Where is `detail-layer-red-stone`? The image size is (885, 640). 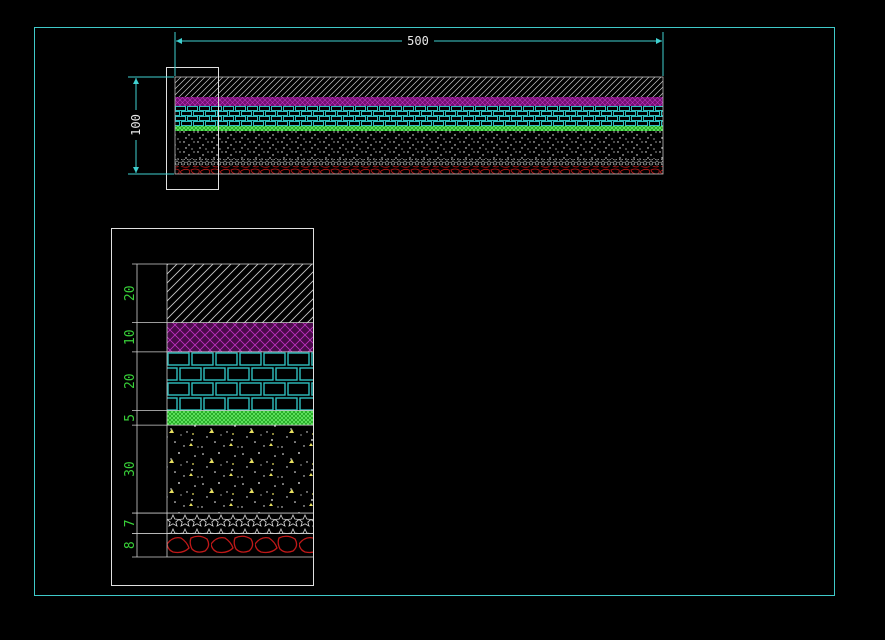 detail-layer-red-stone is located at coordinates (240, 545).